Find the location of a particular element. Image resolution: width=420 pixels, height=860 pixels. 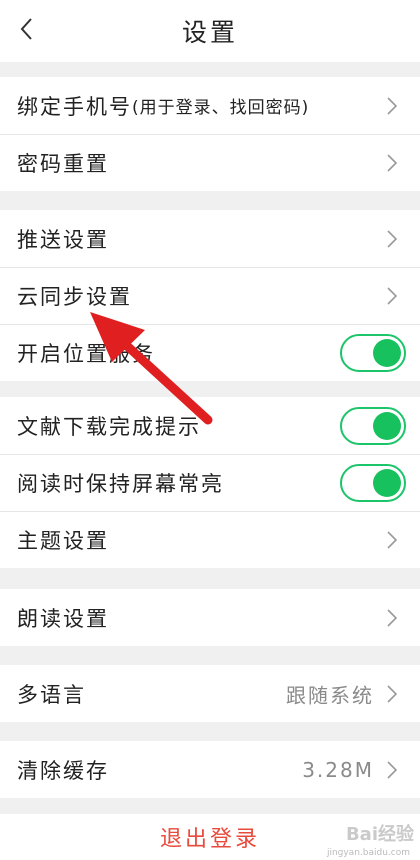

page-title: 设置 is located at coordinates (209, 32).